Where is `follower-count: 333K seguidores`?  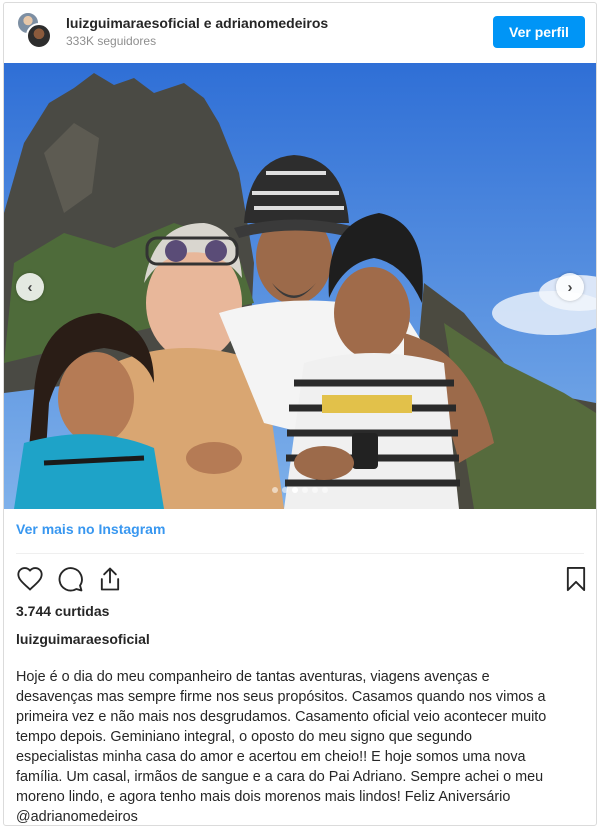
follower-count: 333K seguidores is located at coordinates (111, 41).